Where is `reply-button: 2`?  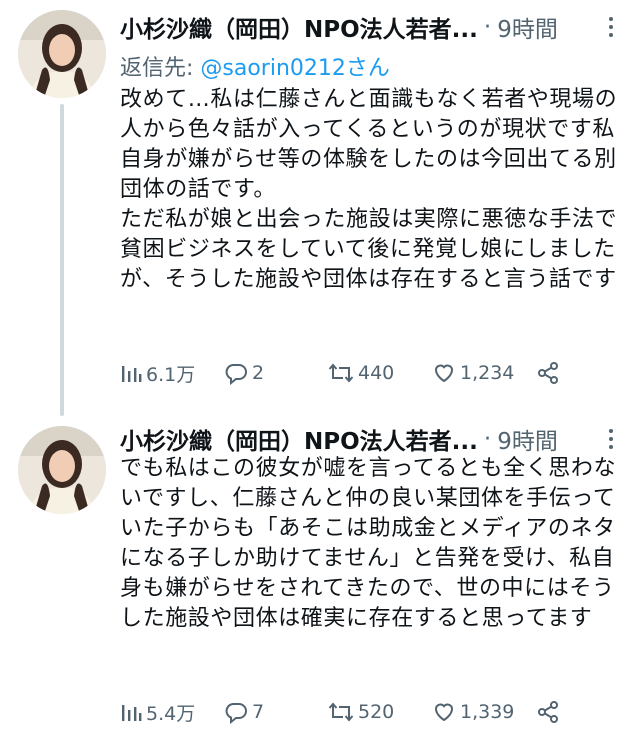
reply-button: 2 is located at coordinates (244, 373).